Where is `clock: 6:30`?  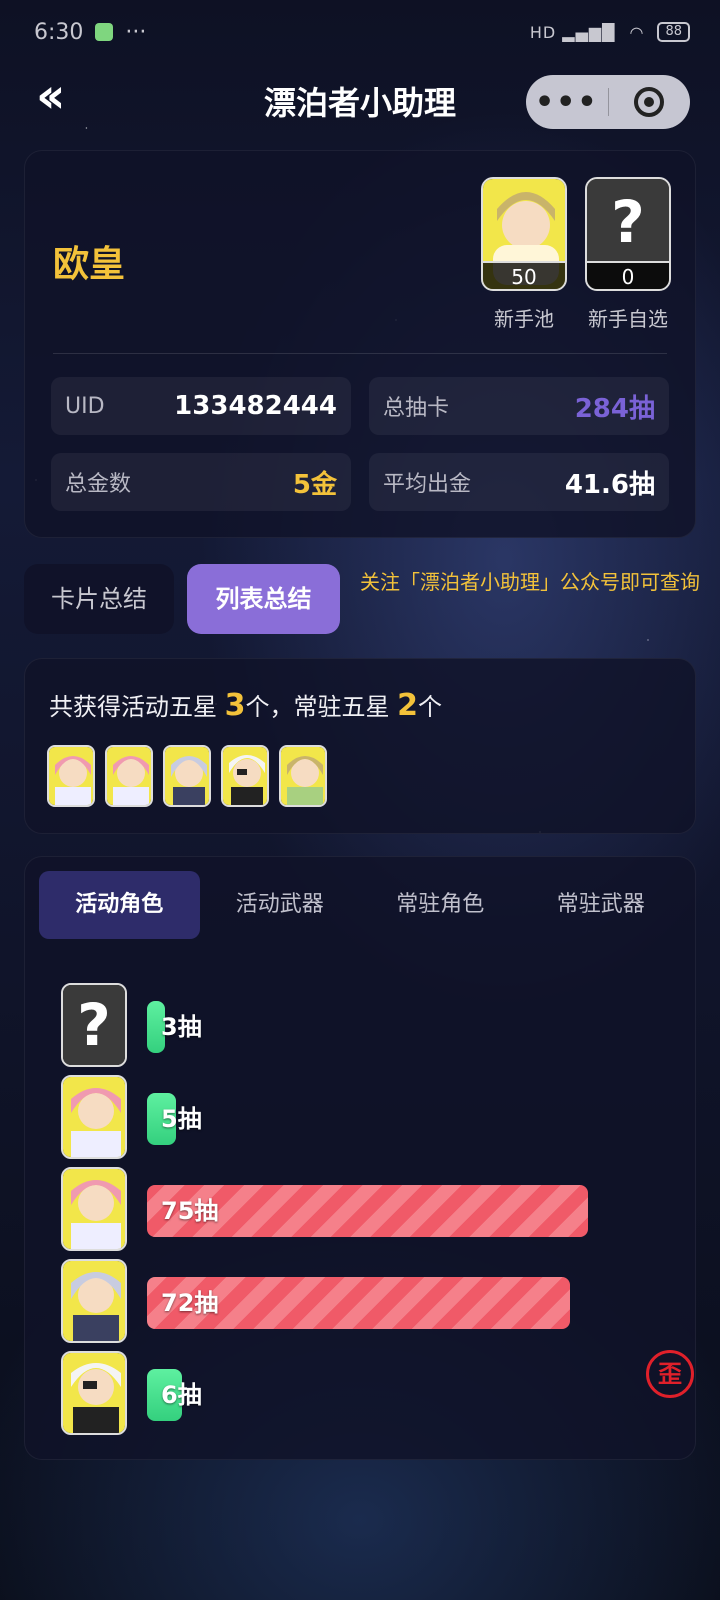
clock: 6:30 is located at coordinates (59, 32).